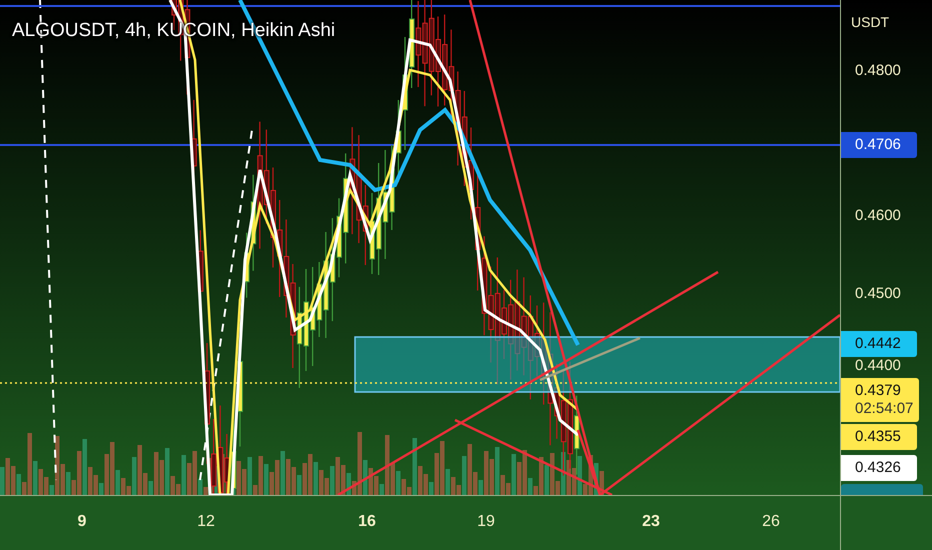 This screenshot has width=932, height=550. I want to click on price-label: 0.4355, so click(879, 437).